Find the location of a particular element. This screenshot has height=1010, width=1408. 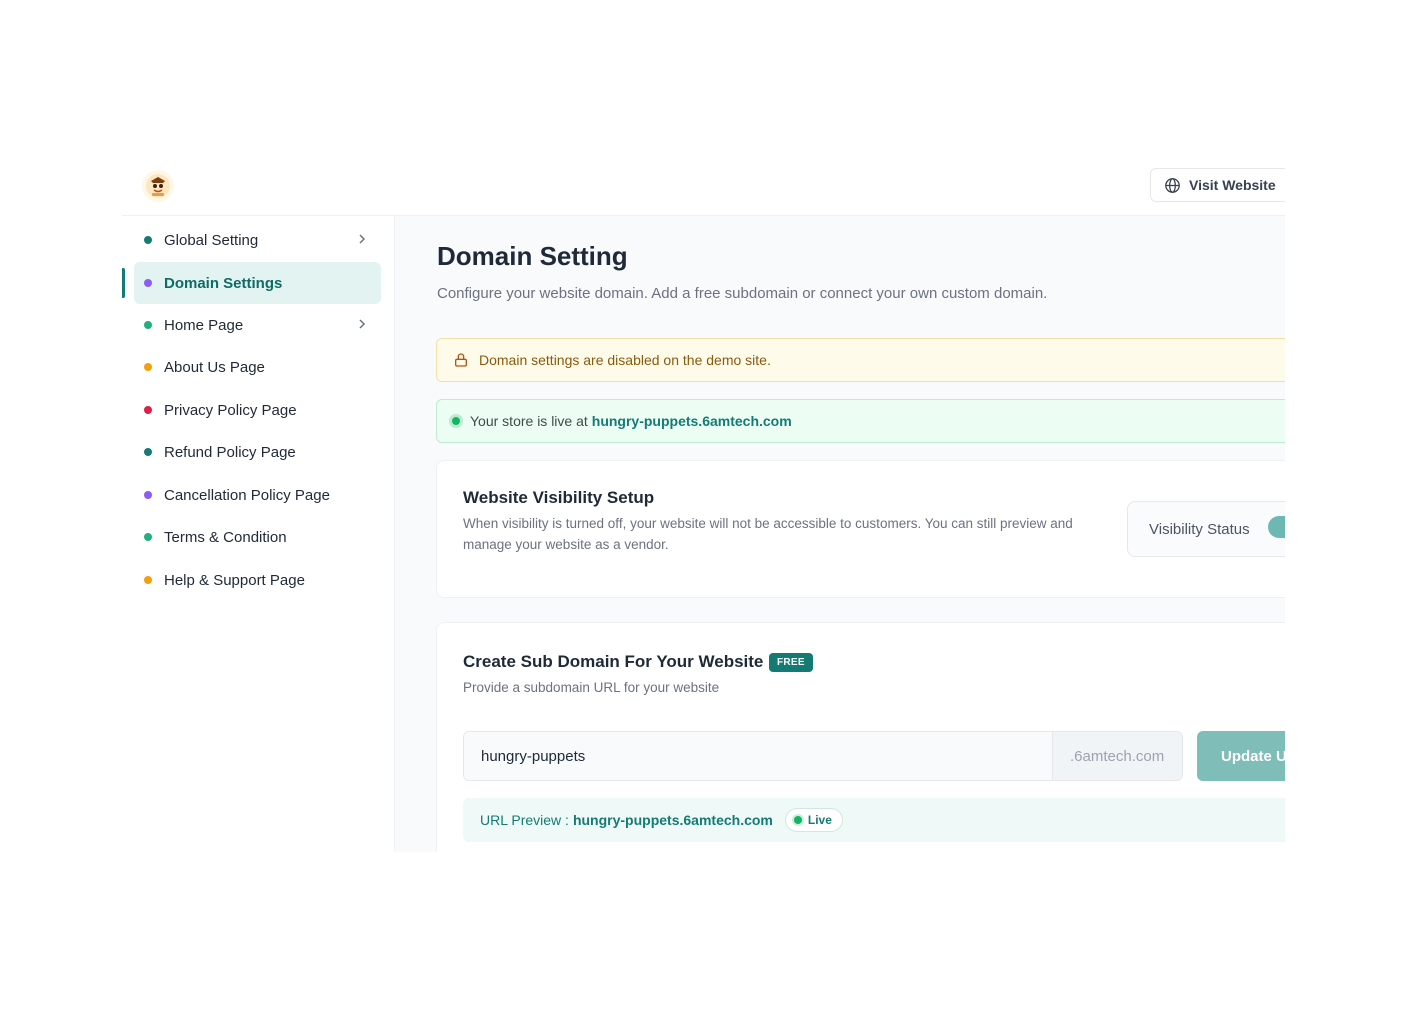

visibility-toggle is located at coordinates (1276, 527).